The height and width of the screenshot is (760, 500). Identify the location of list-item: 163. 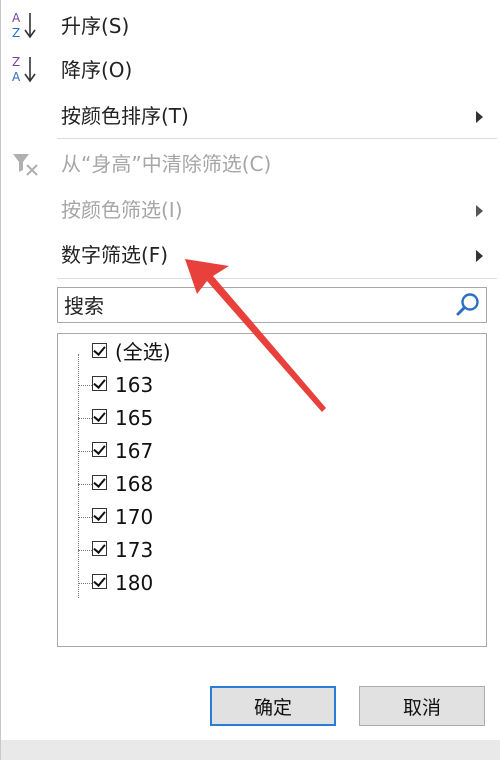
(268, 385).